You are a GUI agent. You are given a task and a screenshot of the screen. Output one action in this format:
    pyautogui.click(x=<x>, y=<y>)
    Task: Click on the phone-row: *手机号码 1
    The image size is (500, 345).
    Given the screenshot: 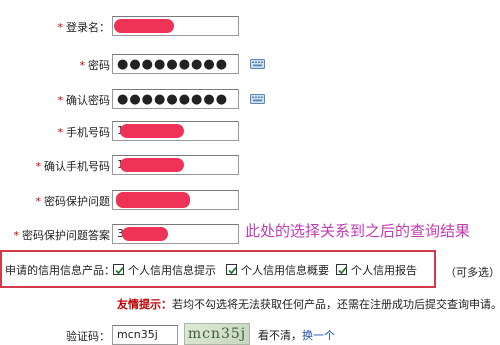 What is the action you would take?
    pyautogui.click(x=250, y=132)
    